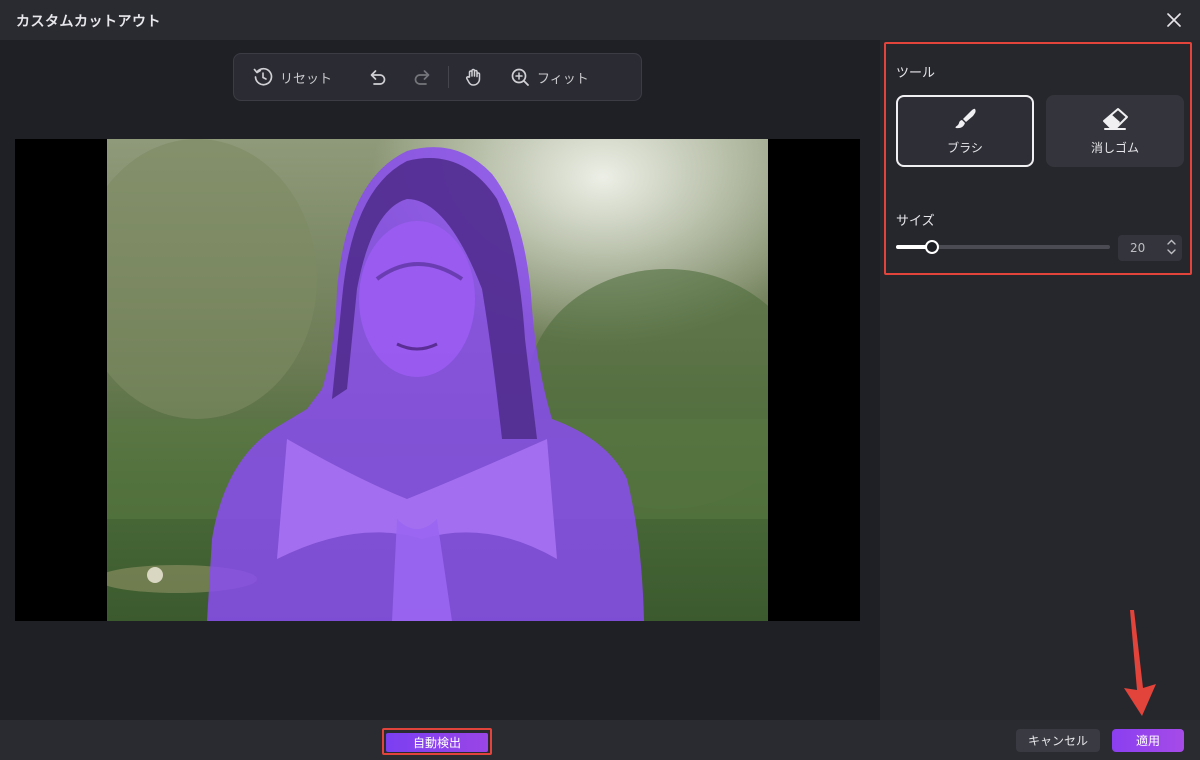 This screenshot has width=1200, height=760. I want to click on toolbar-divider, so click(449, 77).